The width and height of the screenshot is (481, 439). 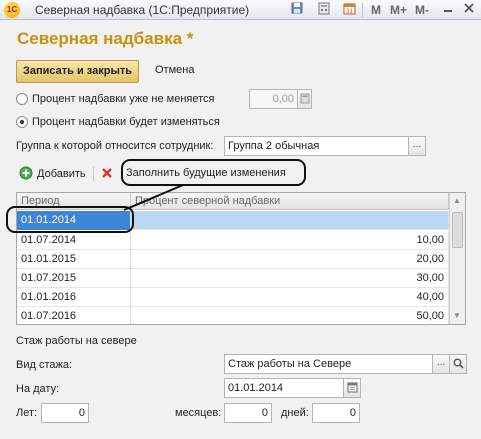 What do you see at coordinates (65, 413) in the screenshot?
I see `years-field: 0` at bounding box center [65, 413].